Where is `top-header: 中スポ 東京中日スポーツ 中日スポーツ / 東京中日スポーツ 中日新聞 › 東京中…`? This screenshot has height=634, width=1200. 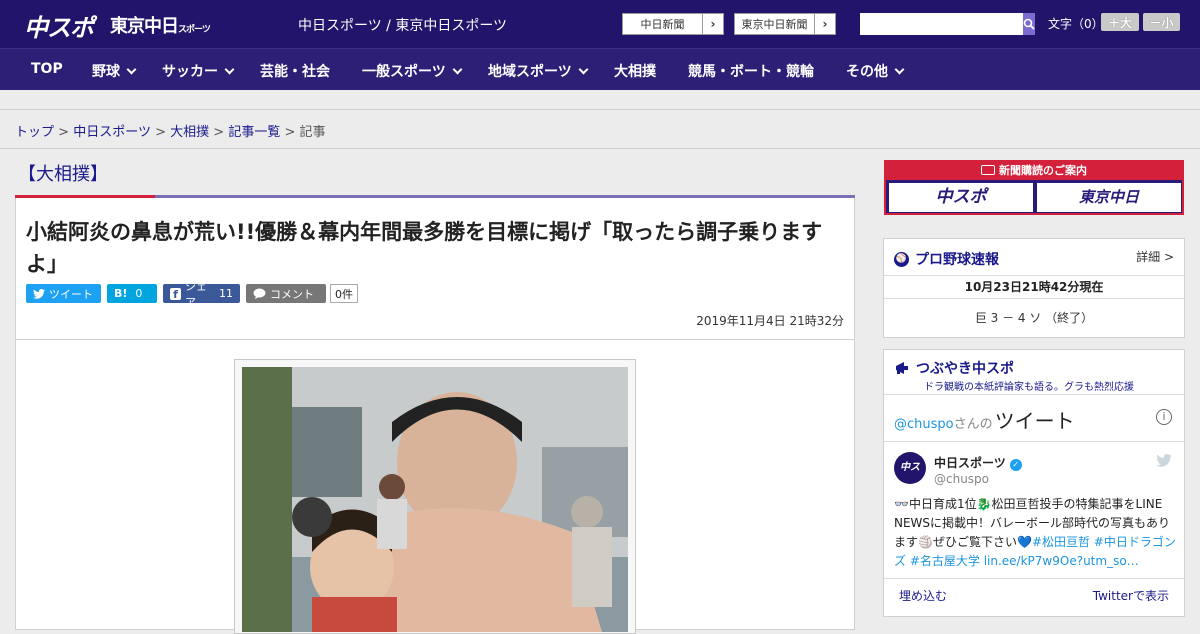
top-header: 中スポ 東京中日スポーツ 中日スポーツ / 東京中日スポーツ 中日新聞 › 東京中… is located at coordinates (600, 24).